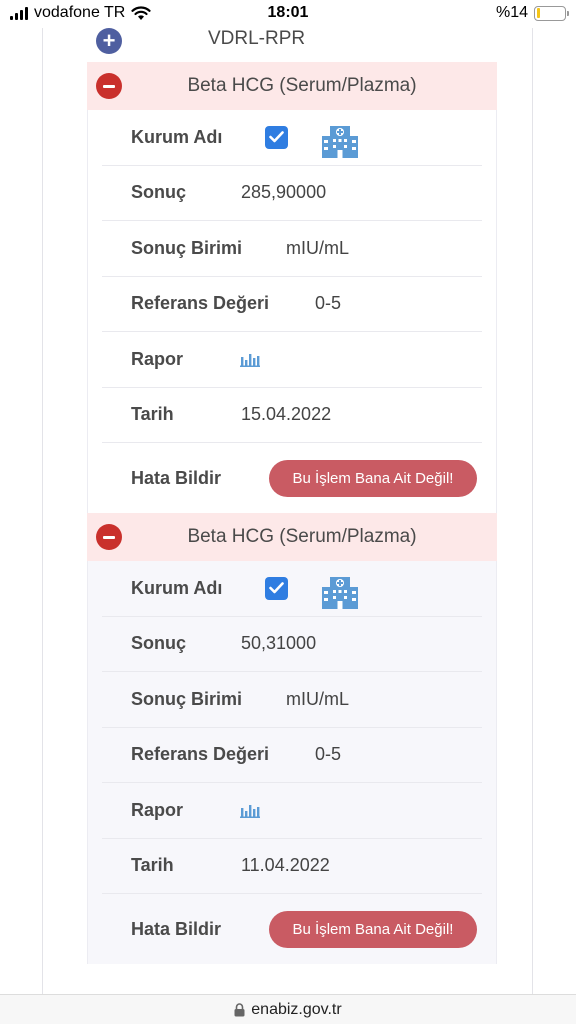 This screenshot has width=576, height=1024. I want to click on row-sonuc: Sonuç 50,31000, so click(292, 644).